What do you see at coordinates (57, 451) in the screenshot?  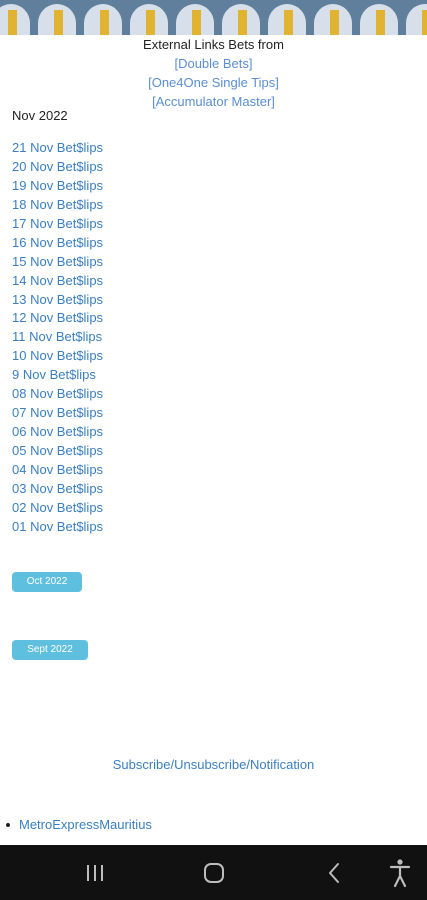 I see `betslip-link: 05 Nov Bet$lips` at bounding box center [57, 451].